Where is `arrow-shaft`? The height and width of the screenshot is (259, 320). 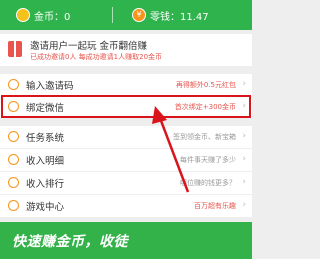
arrow-shaft is located at coordinates (174, 155).